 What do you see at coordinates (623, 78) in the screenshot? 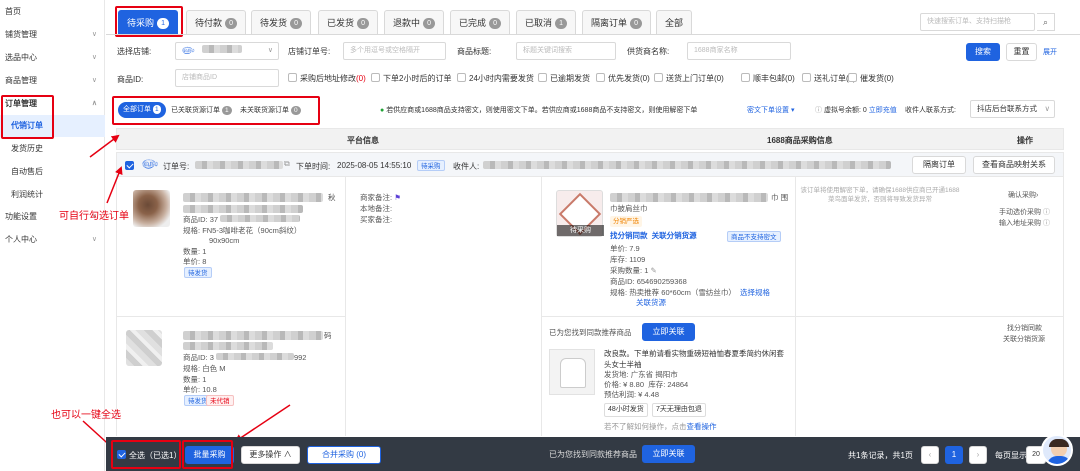
I see `filter-check-priority: 优先发货(0)` at bounding box center [623, 78].